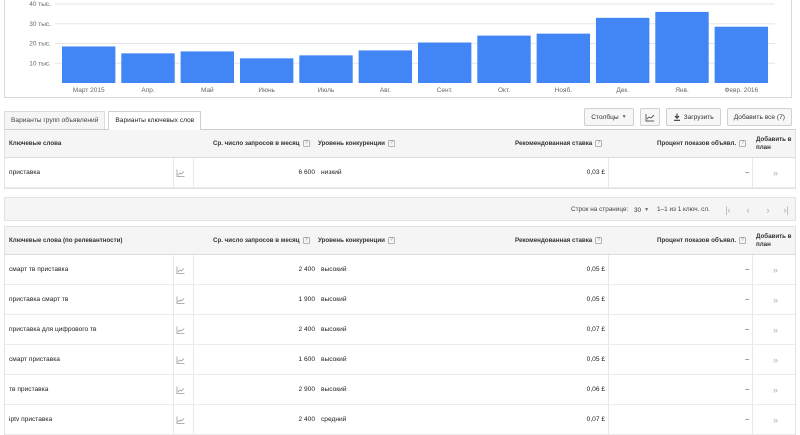 This screenshot has height=435, width=800. What do you see at coordinates (34, 359) in the screenshot?
I see `keyword-text: смарт приставка` at bounding box center [34, 359].